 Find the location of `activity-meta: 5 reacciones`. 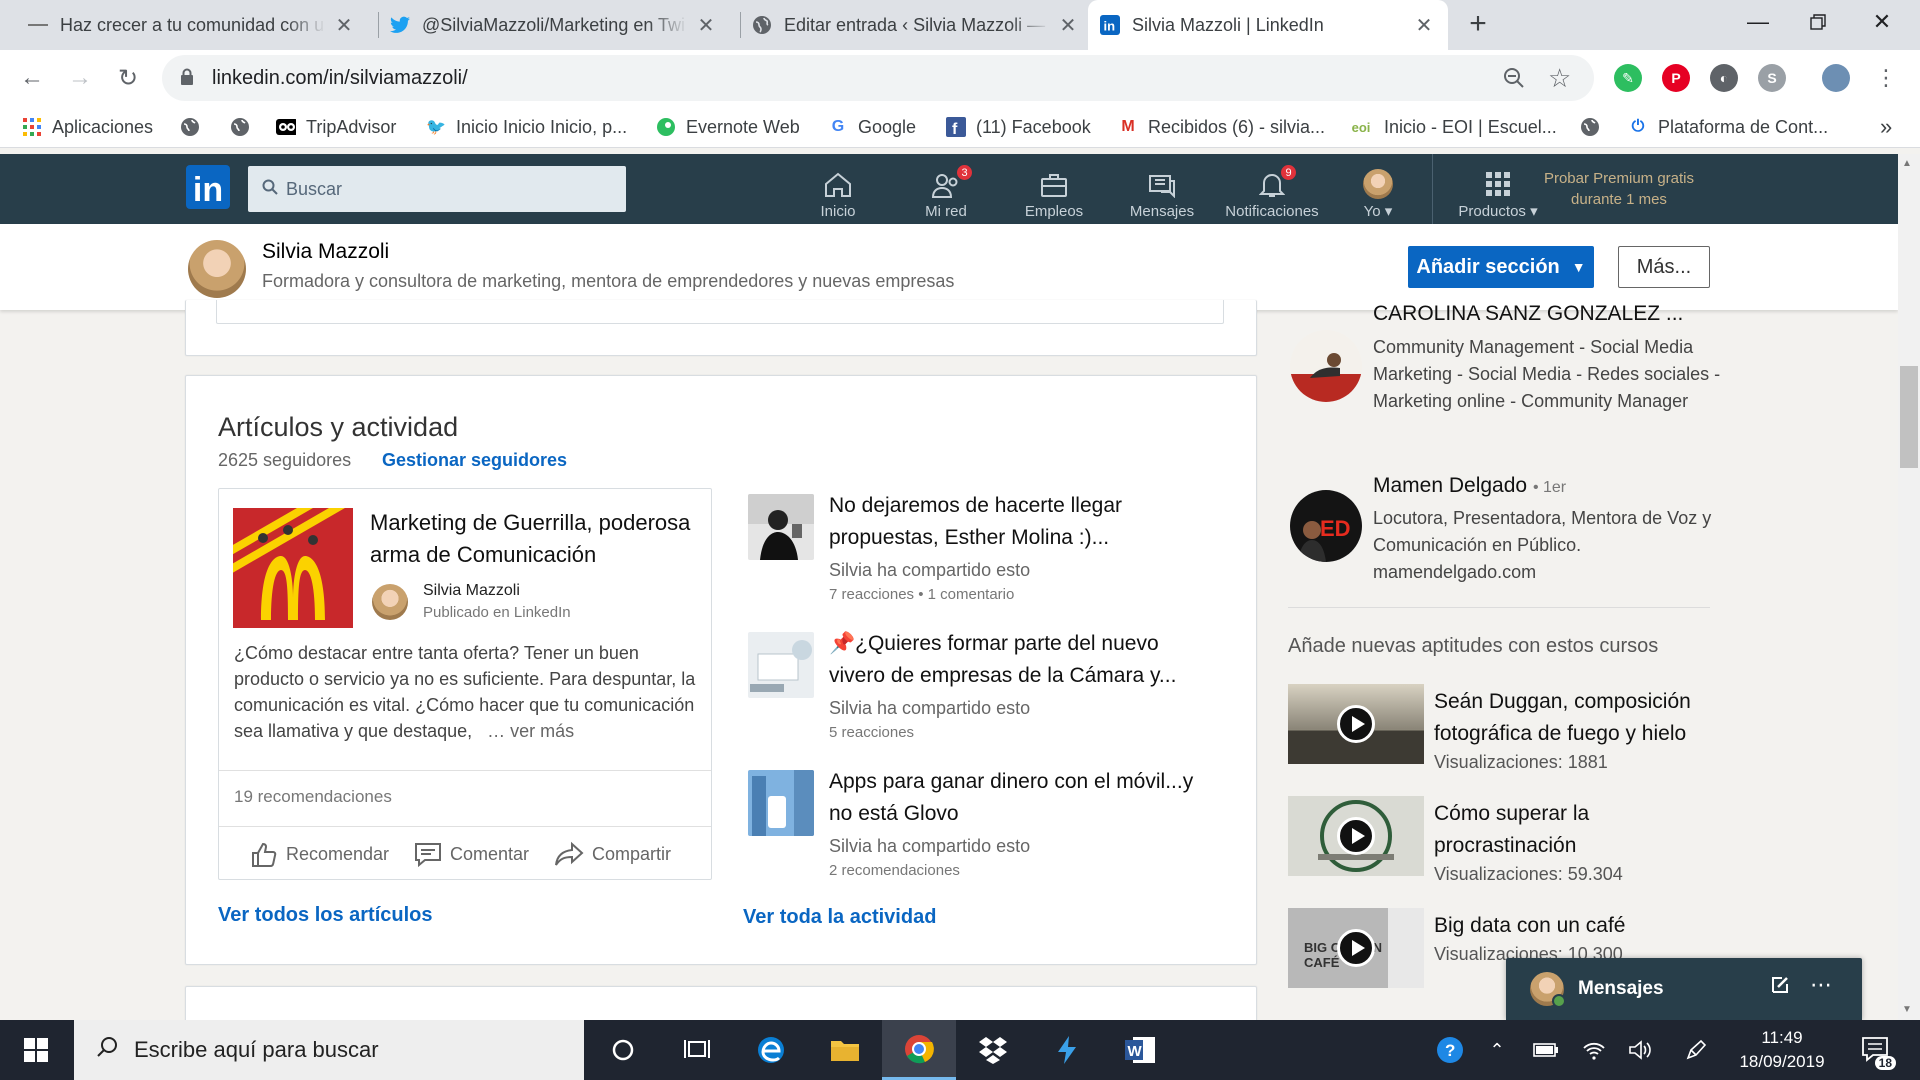

activity-meta: 5 reacciones is located at coordinates (871, 732).